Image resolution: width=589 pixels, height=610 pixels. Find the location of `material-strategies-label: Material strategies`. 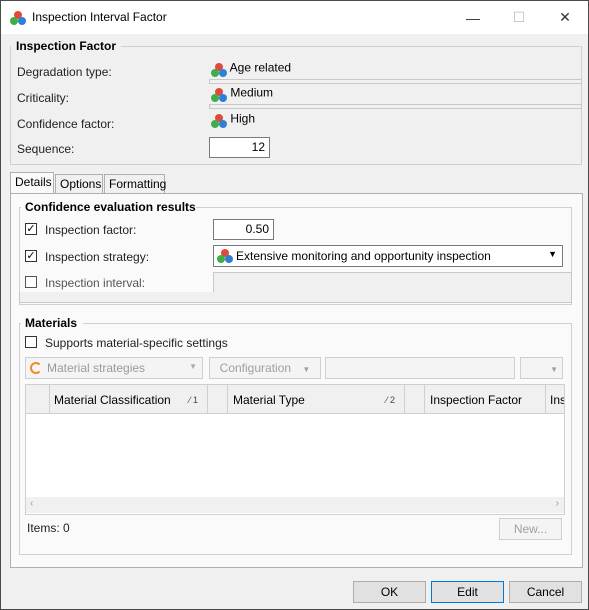

material-strategies-label: Material strategies is located at coordinates (96, 368).